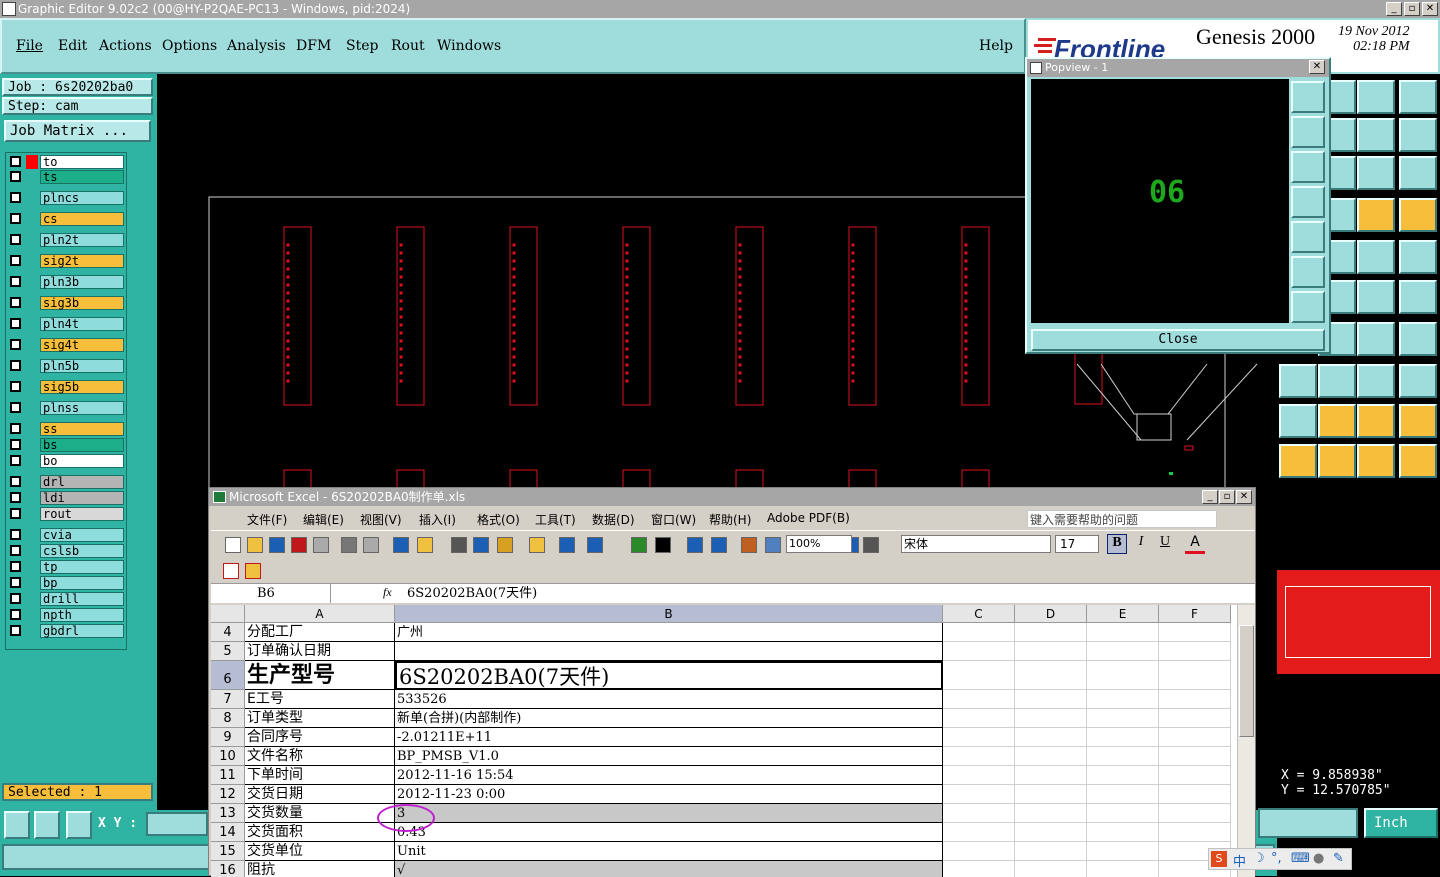 The height and width of the screenshot is (877, 1440). I want to click on cell-value: 3, so click(669, 813).